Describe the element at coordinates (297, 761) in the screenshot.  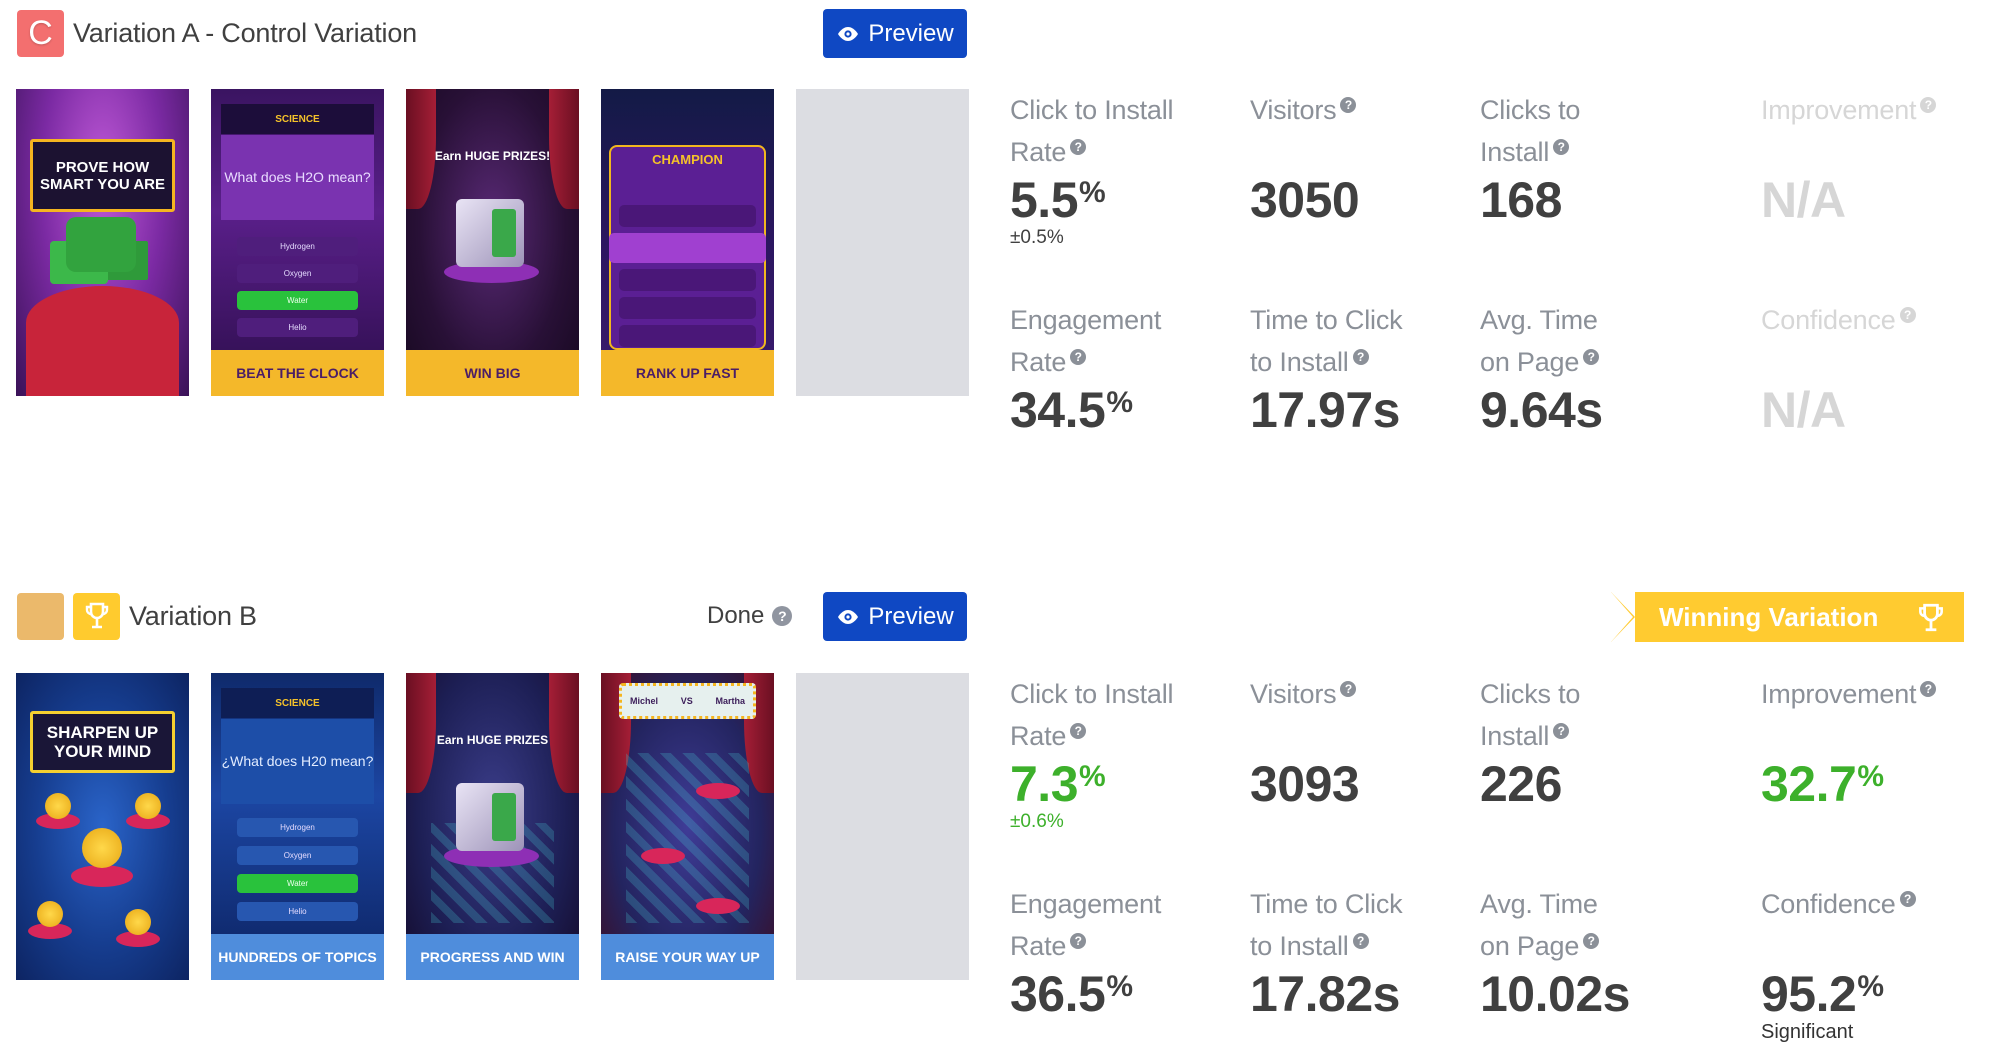
I see `quiz-question: ¿What does H20 mean?` at that location.